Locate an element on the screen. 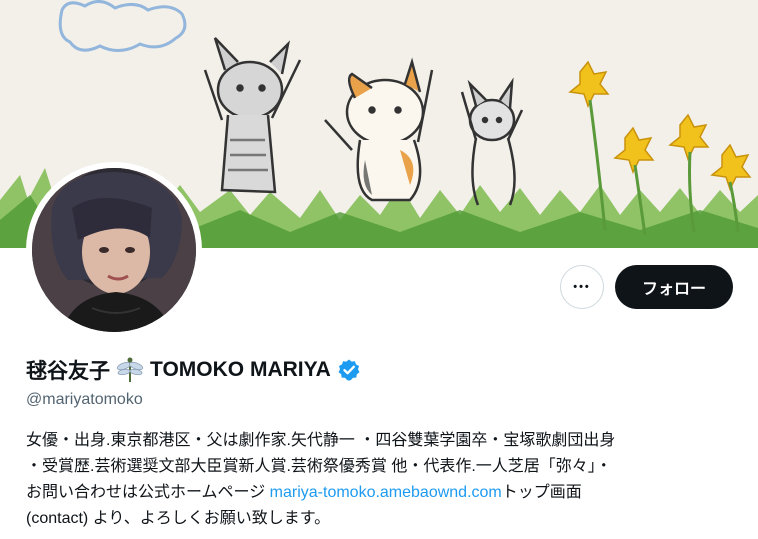  avatar is located at coordinates (114, 250).